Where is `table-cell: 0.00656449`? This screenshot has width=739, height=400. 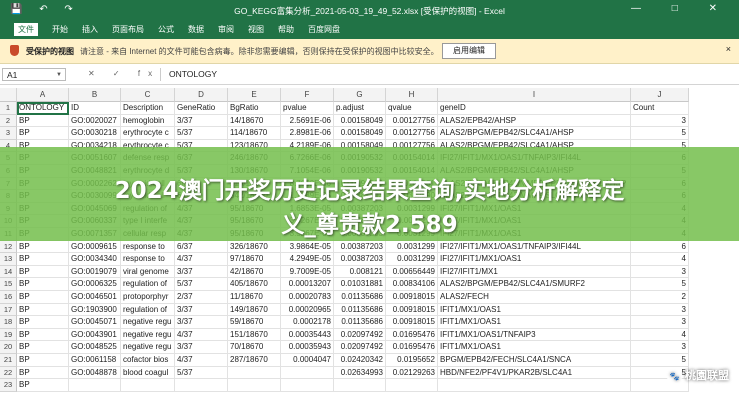 table-cell: 0.00656449 is located at coordinates (412, 272).